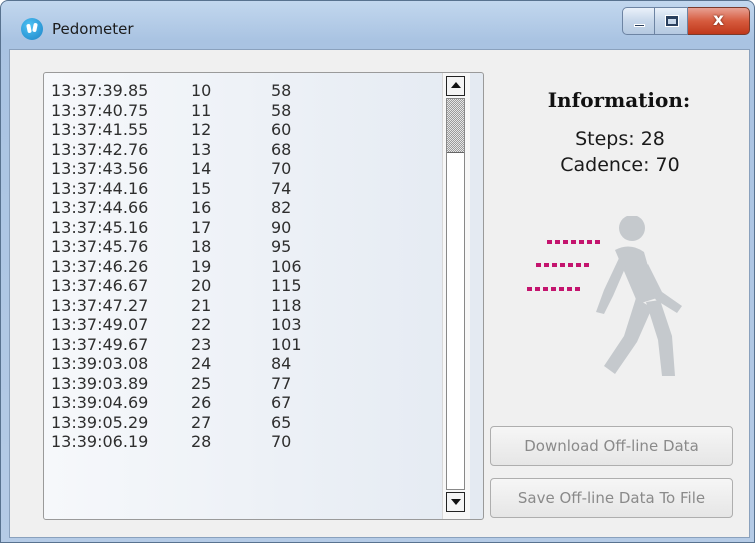  Describe the element at coordinates (286, 305) in the screenshot. I see `row-value: 118` at that location.